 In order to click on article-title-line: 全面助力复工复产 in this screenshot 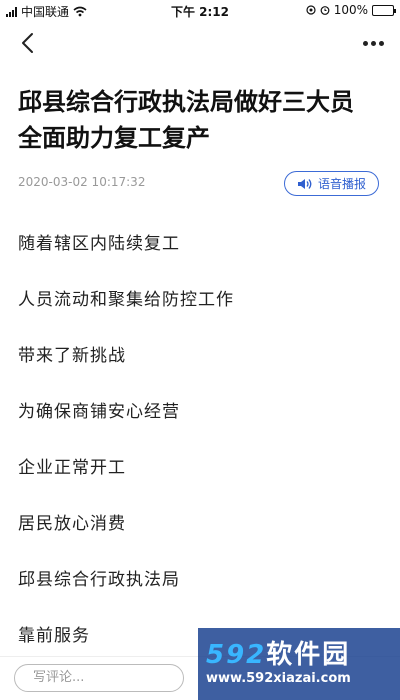, I will do `click(114, 138)`.